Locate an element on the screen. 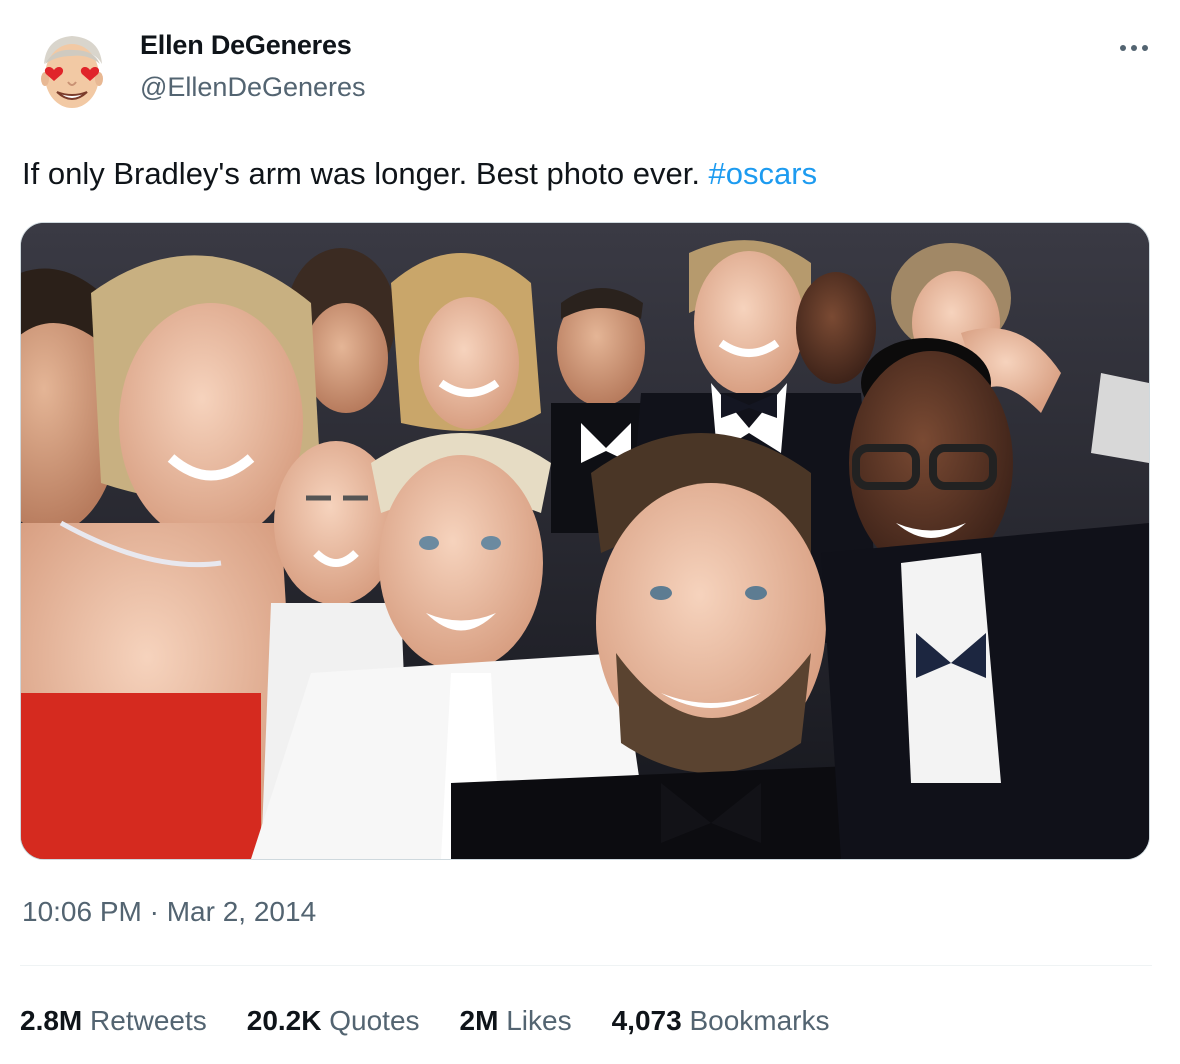 The width and height of the screenshot is (1180, 1064). bookmarks-stat: 4,073 Bookmarks is located at coordinates (721, 1021).